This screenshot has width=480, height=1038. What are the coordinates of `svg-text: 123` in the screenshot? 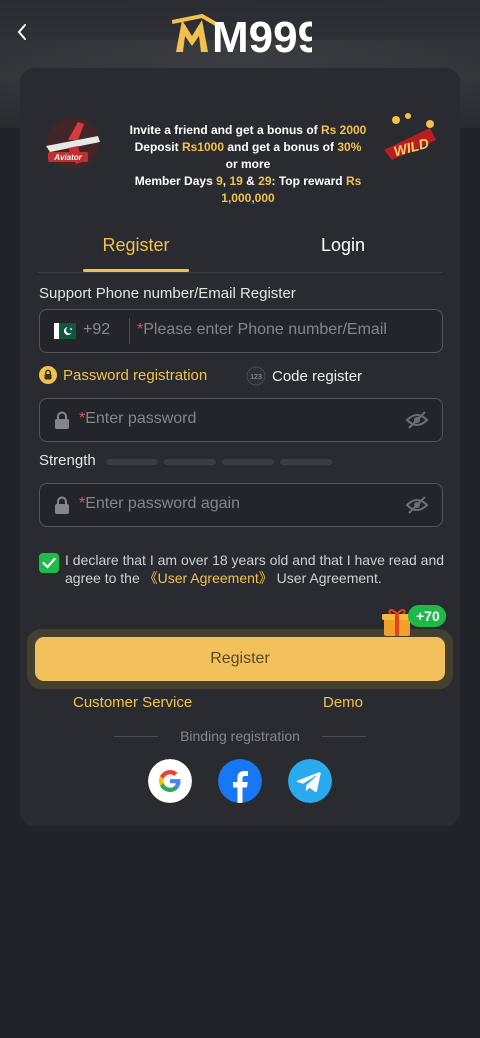 It's located at (256, 377).